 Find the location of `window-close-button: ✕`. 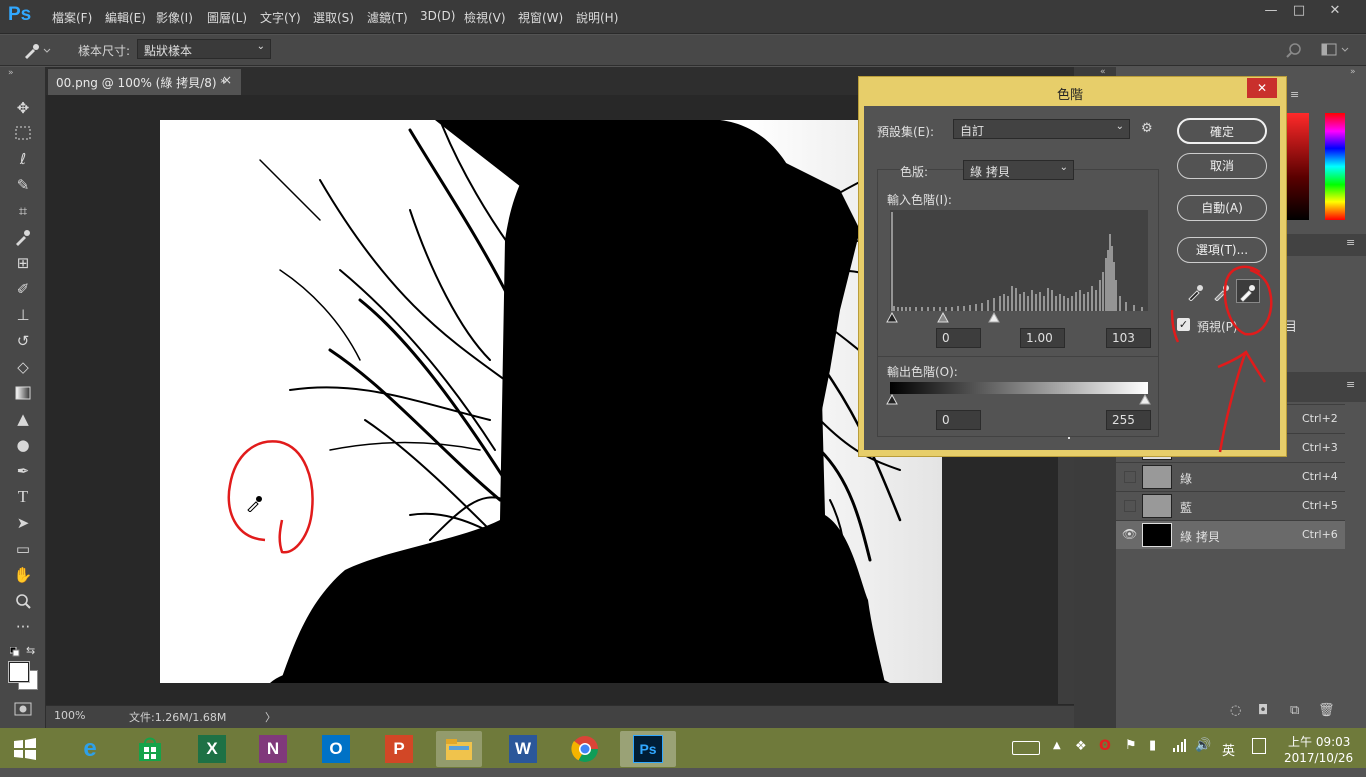

window-close-button: ✕ is located at coordinates (1335, 11).